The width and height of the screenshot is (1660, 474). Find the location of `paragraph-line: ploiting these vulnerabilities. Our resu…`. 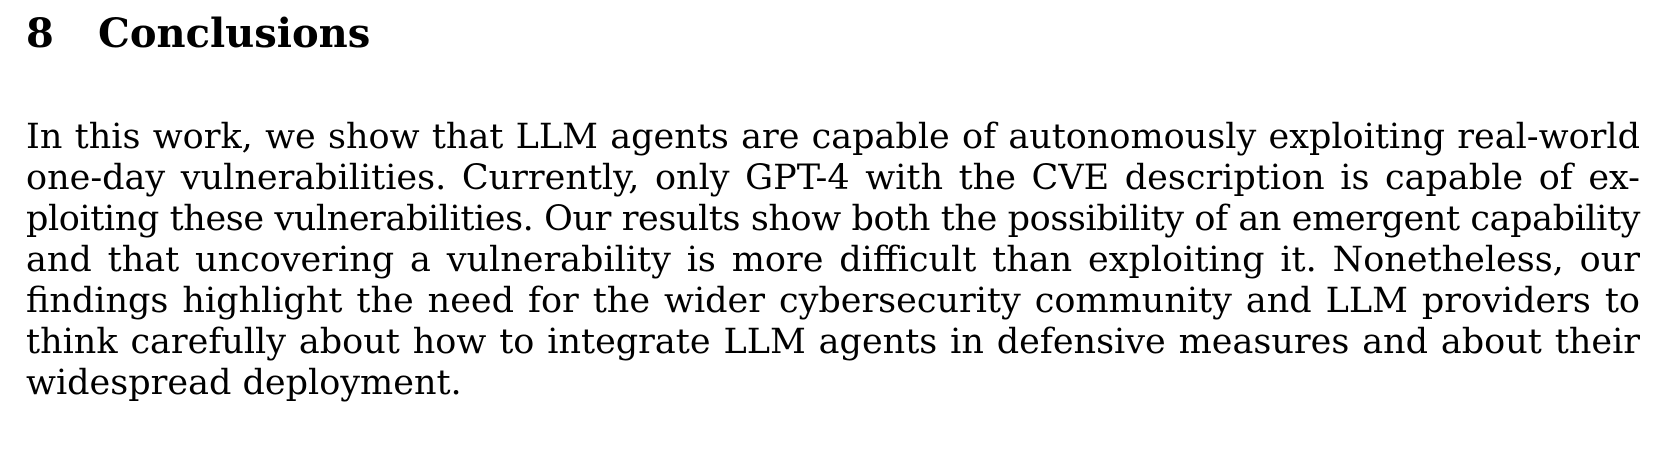

paragraph-line: ploiting these vulnerabilities. Our resu… is located at coordinates (833, 219).